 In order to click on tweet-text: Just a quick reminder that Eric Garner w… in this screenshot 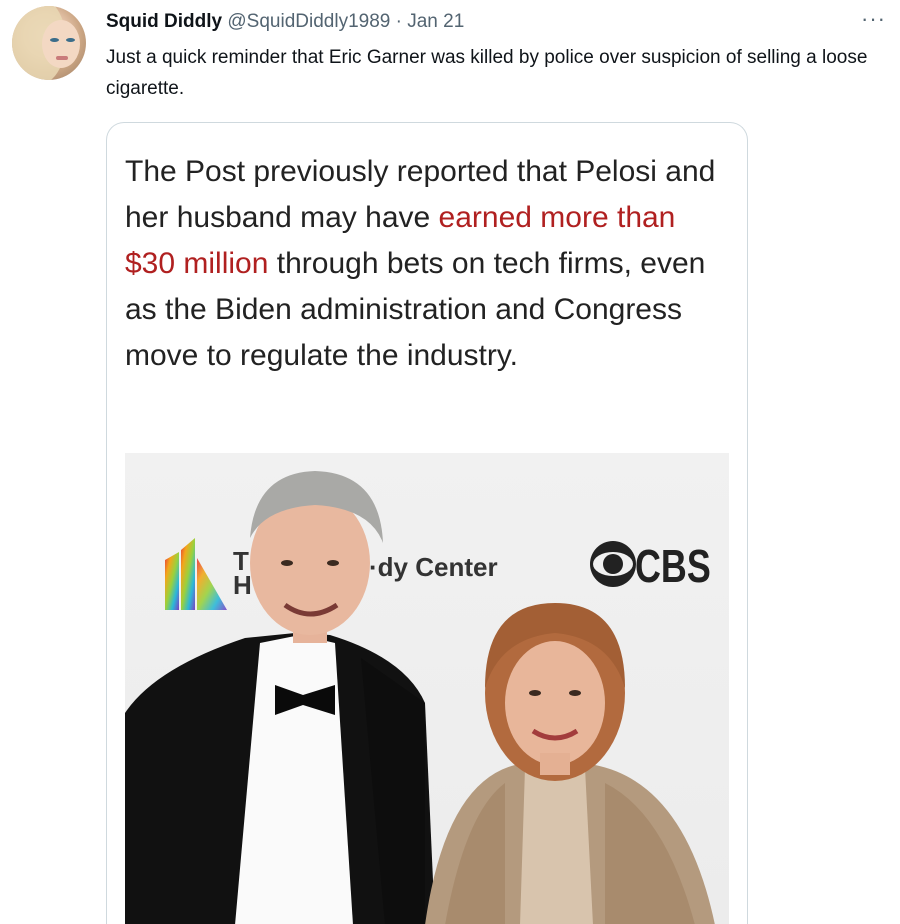, I will do `click(487, 73)`.